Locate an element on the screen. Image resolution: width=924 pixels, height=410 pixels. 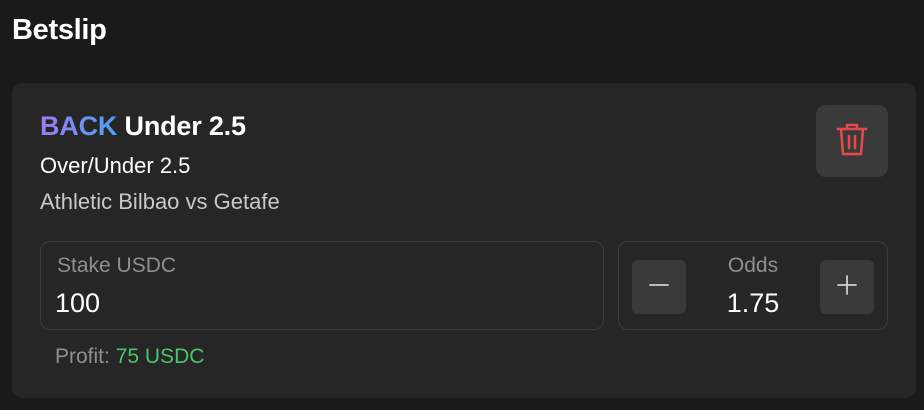
event-name: Athletic Bilbao vs Getafe is located at coordinates (160, 201).